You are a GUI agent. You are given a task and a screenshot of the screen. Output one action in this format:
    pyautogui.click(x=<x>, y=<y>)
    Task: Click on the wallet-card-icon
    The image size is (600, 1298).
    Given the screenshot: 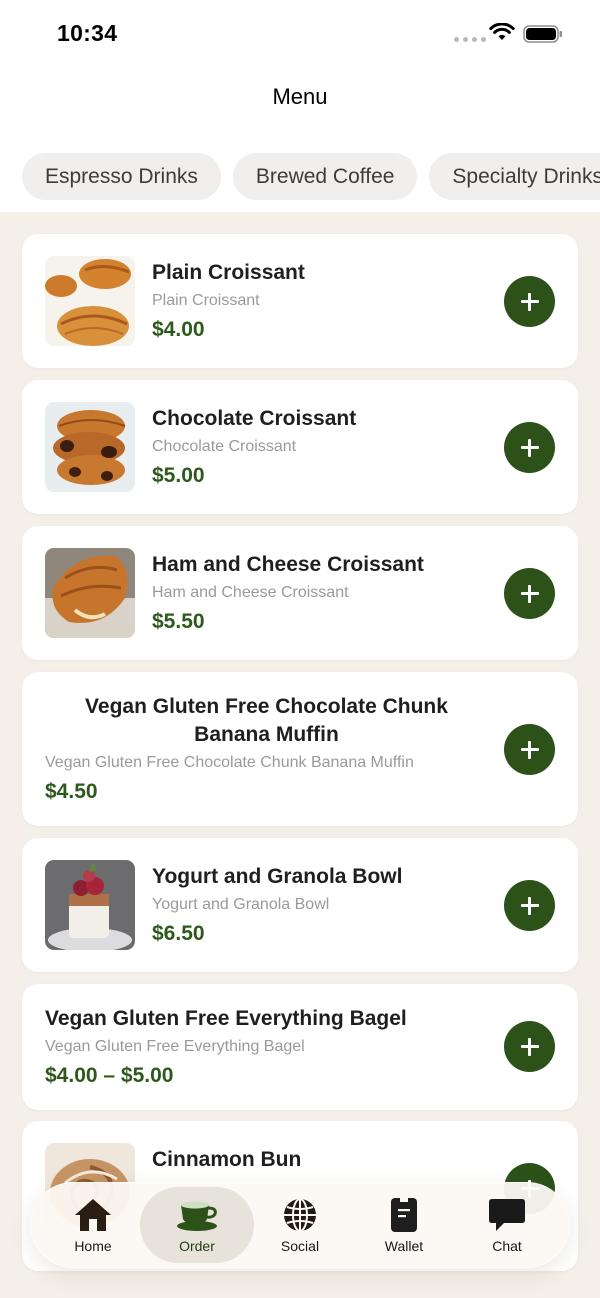 What is the action you would take?
    pyautogui.click(x=404, y=1214)
    